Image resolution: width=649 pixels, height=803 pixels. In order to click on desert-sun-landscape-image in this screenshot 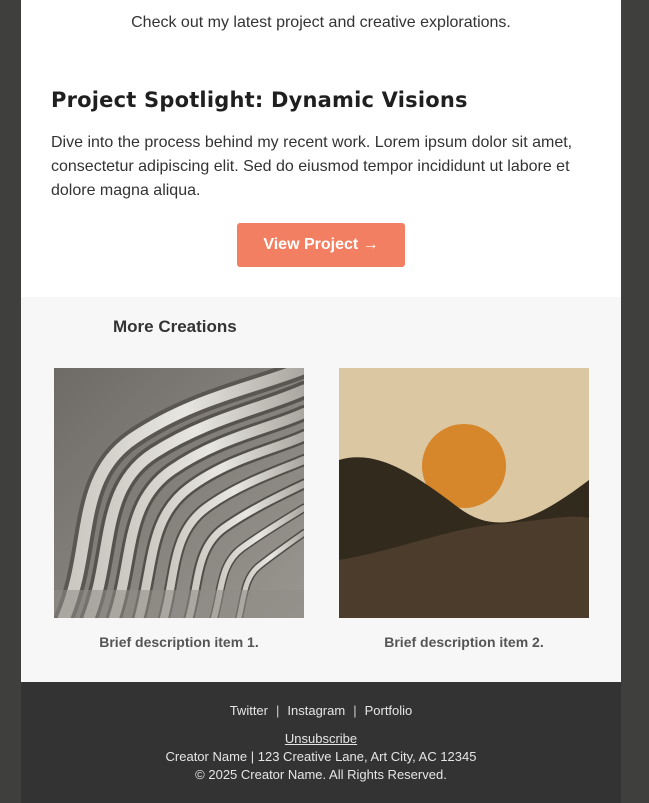, I will do `click(464, 493)`.